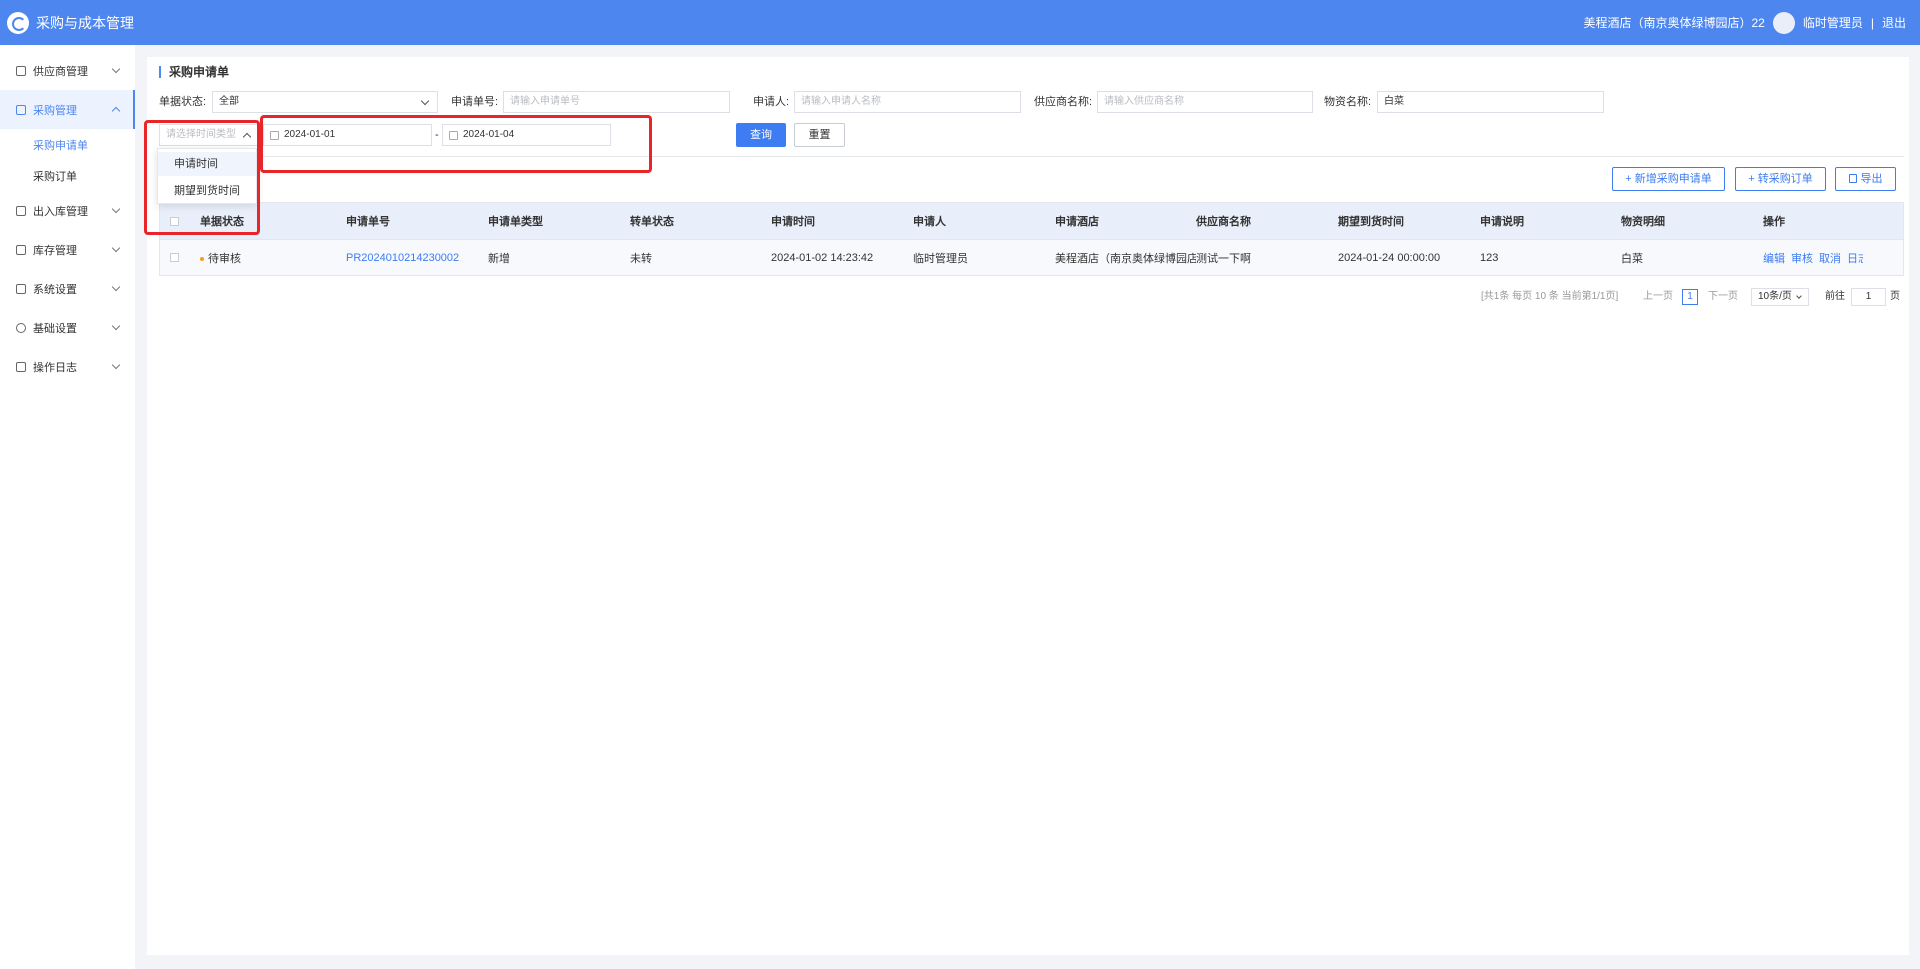  I want to click on filter-divider, so click(1031, 156).